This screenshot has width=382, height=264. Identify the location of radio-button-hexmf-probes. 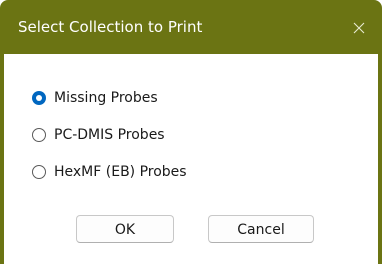
(39, 172).